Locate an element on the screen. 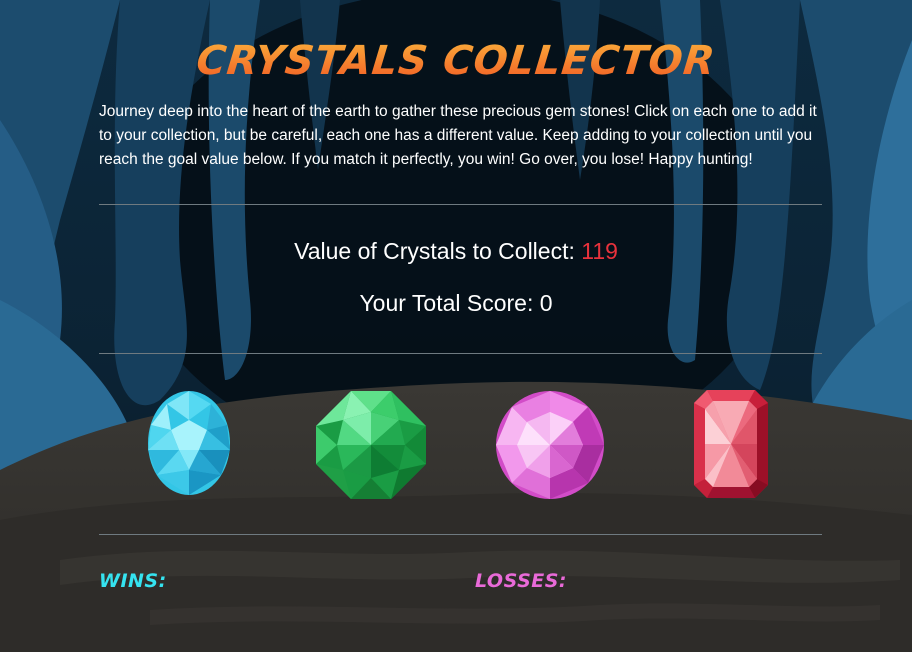 This screenshot has height=652, width=912. losses-label: LOSSES: is located at coordinates (521, 581).